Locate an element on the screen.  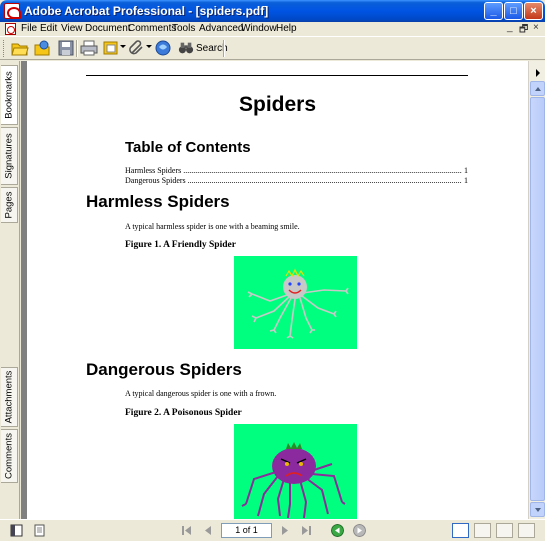
scroll-up-button is located at coordinates (537, 88).